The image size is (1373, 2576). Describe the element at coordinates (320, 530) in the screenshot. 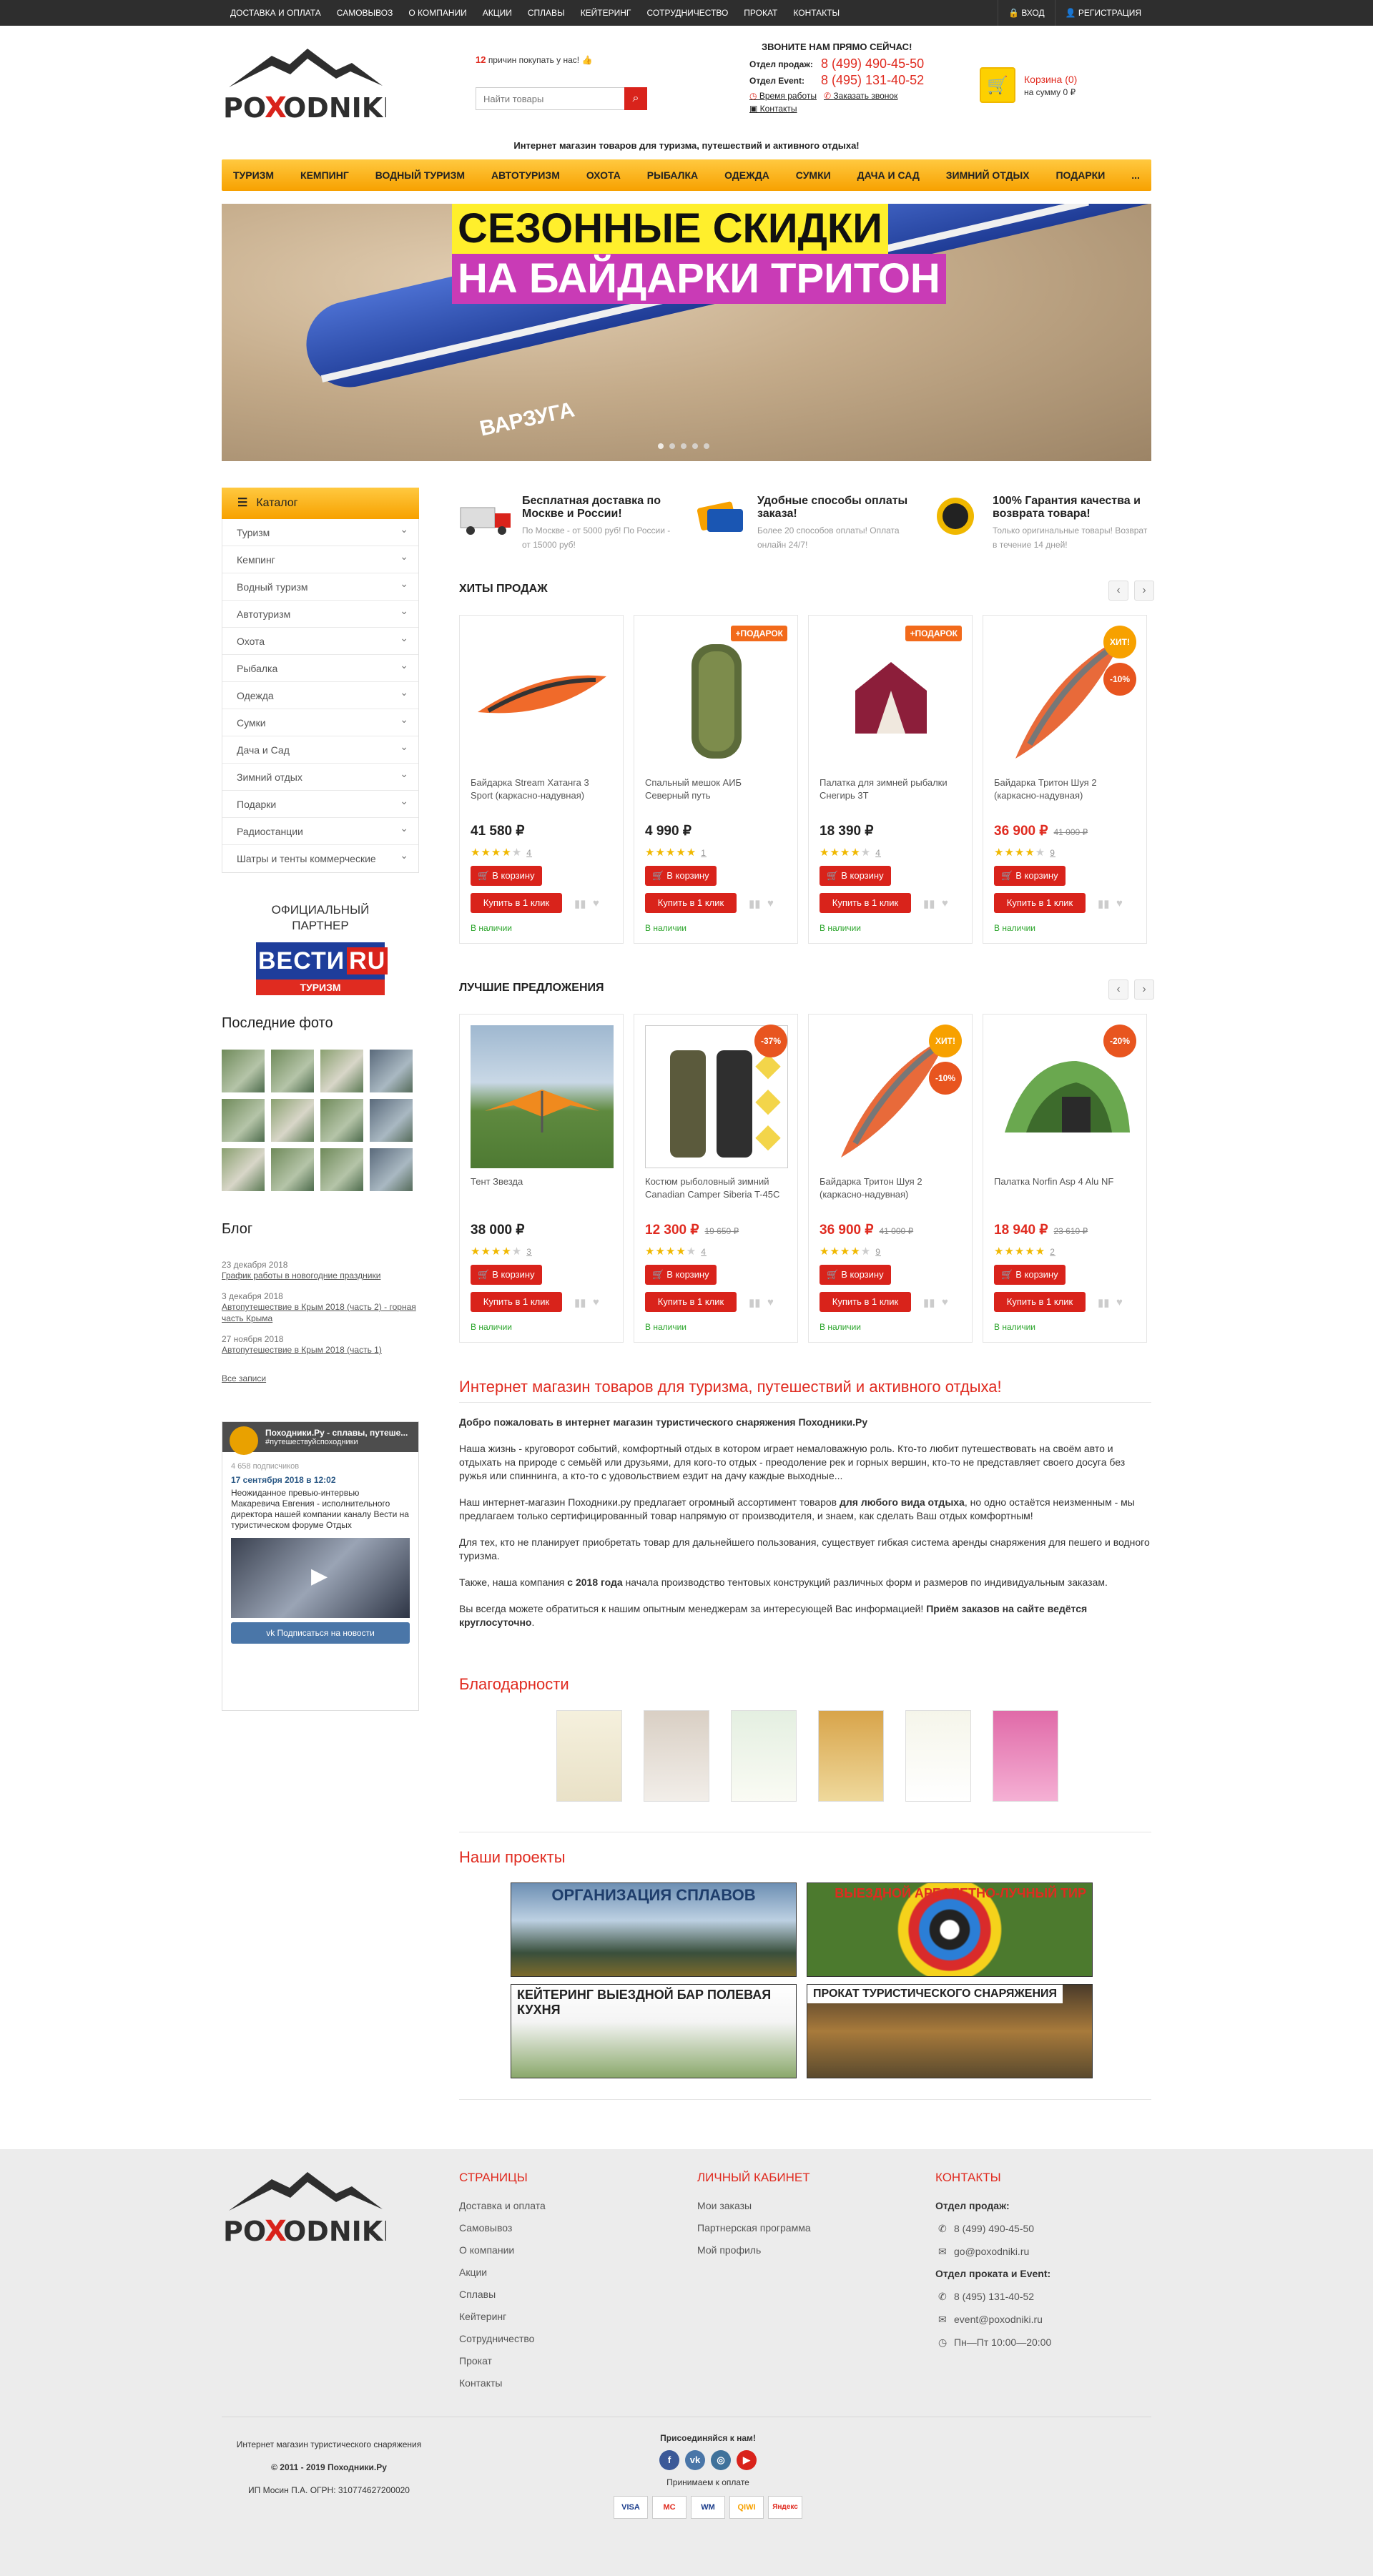

I see `catalog-item: Туризм` at that location.